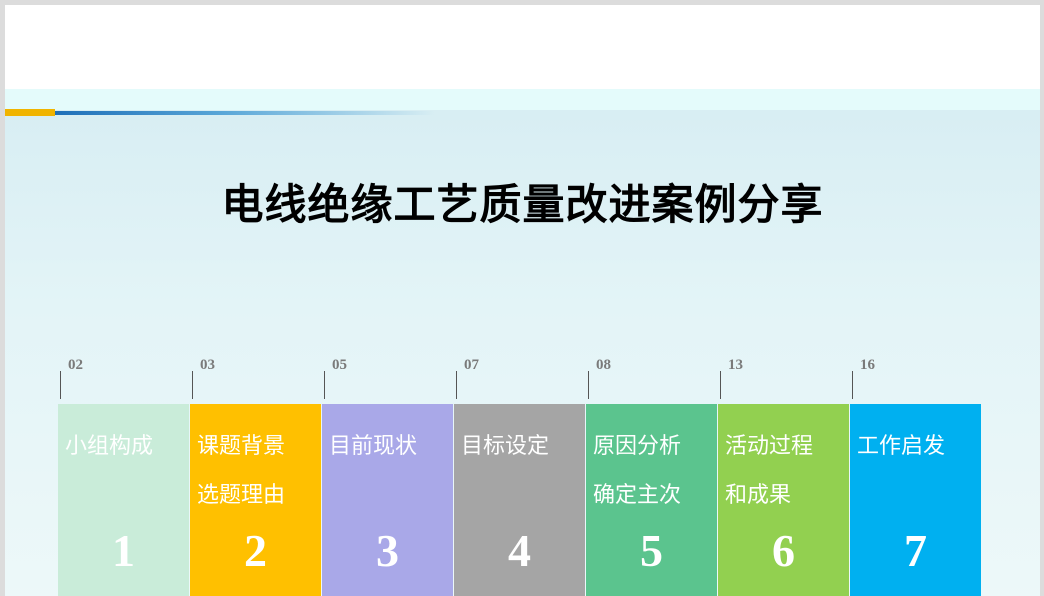  What do you see at coordinates (637, 471) in the screenshot?
I see `section-label: 原因分析 确定主次` at bounding box center [637, 471].